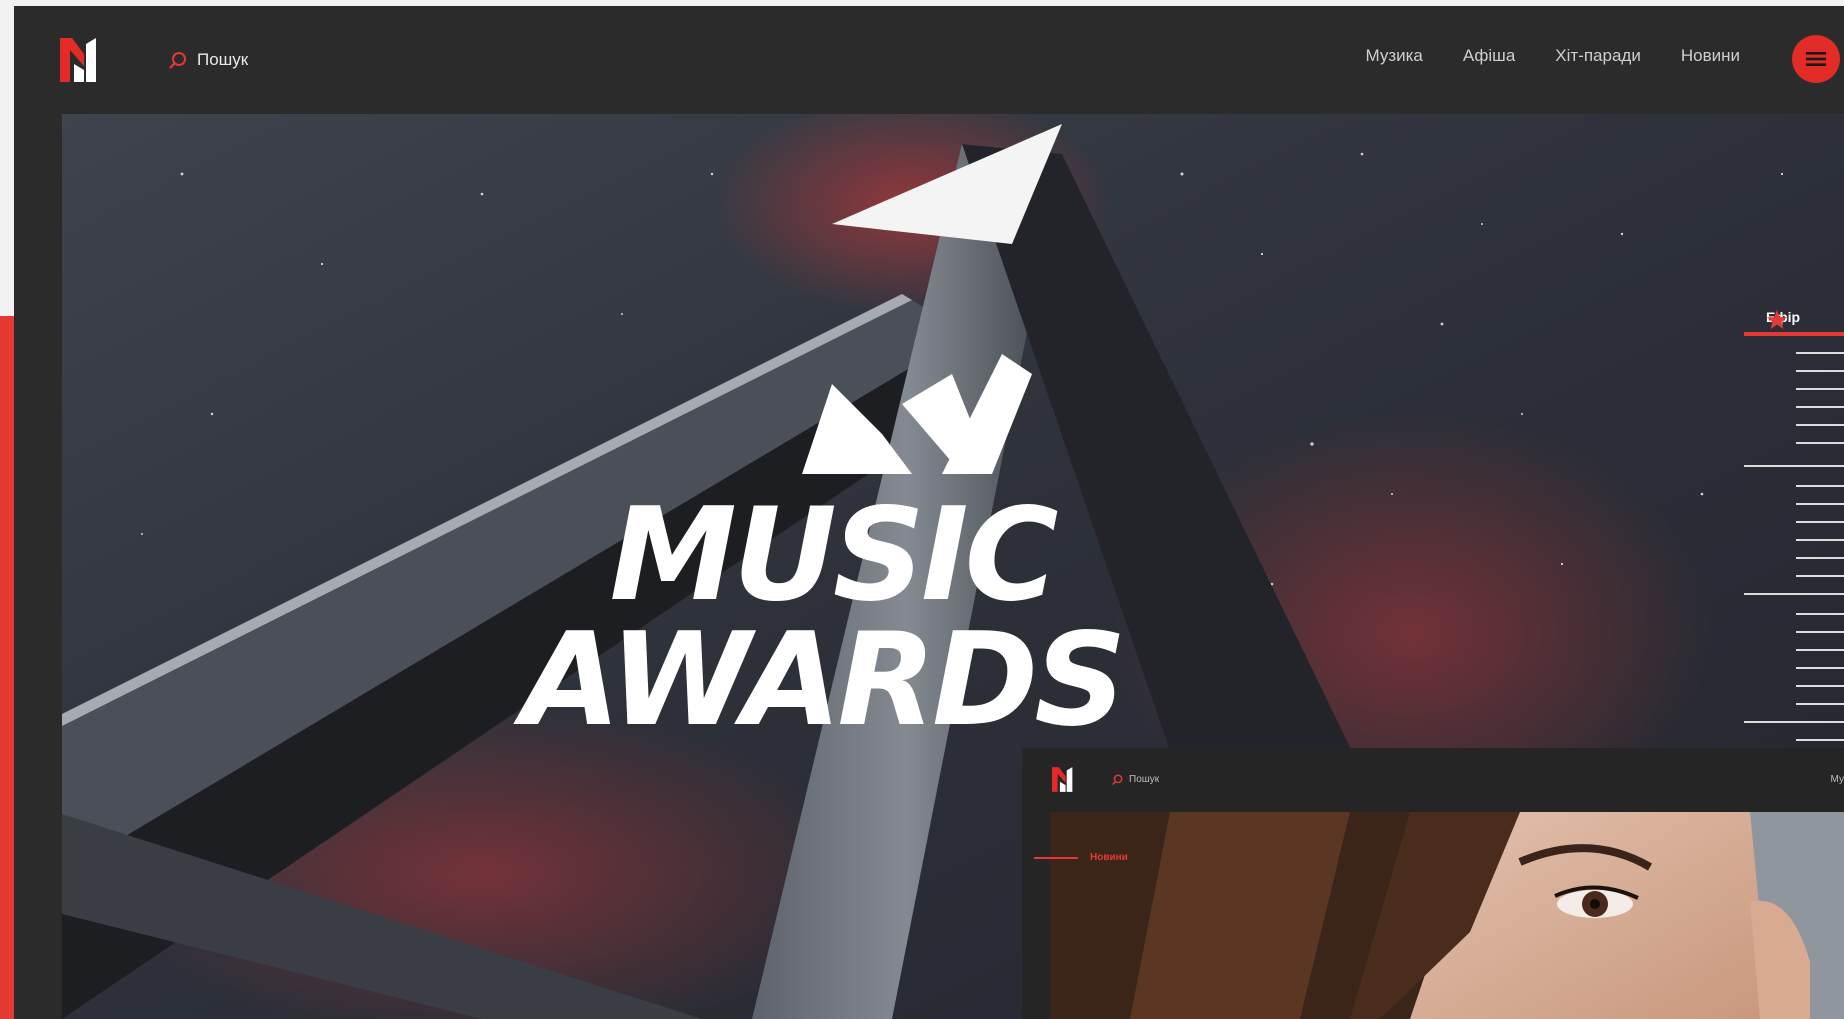  I want to click on nav-item-charts: Хіт-паради, so click(1598, 56).